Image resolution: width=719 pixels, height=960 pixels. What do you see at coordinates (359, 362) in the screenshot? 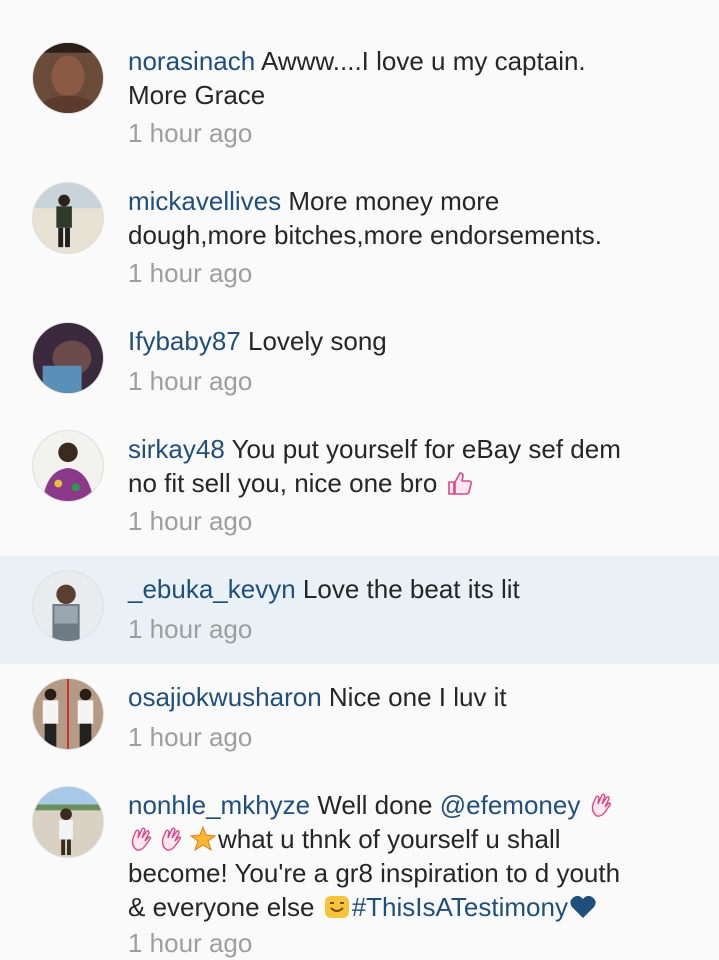
I see `comment-item: Ifybaby87 Lovely song 1 hour ago` at bounding box center [359, 362].